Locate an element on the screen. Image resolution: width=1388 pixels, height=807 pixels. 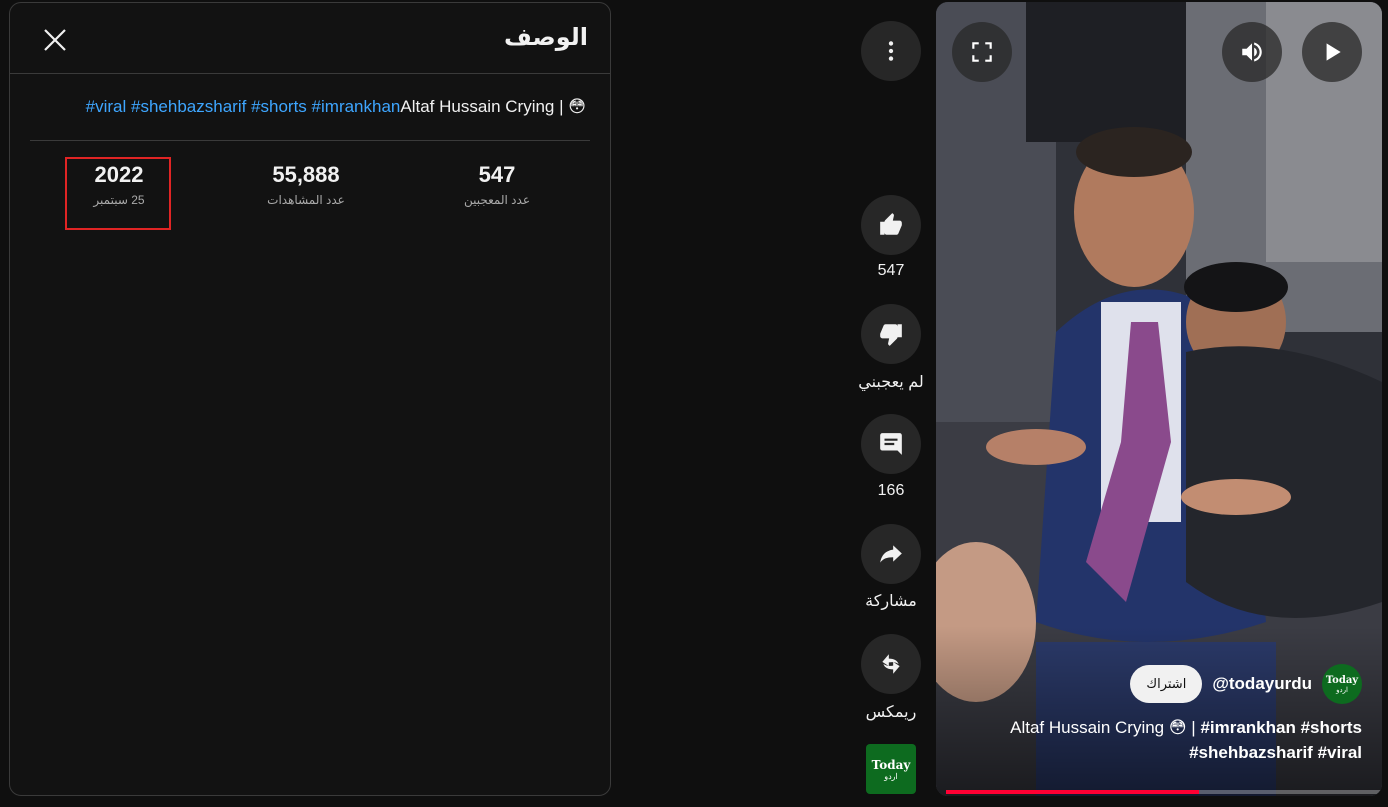
channel-row: Today اردو @todayurdu اشتراك is located at coordinates (1246, 684).